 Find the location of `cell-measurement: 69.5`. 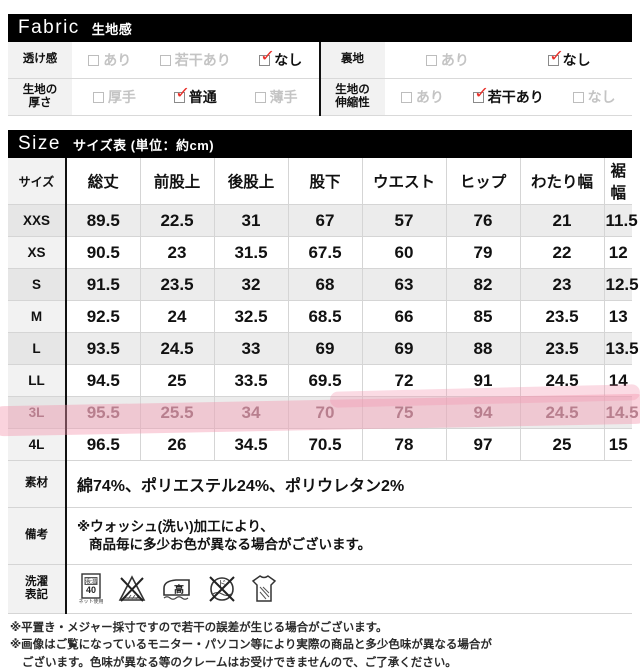

cell-measurement: 69.5 is located at coordinates (325, 380).